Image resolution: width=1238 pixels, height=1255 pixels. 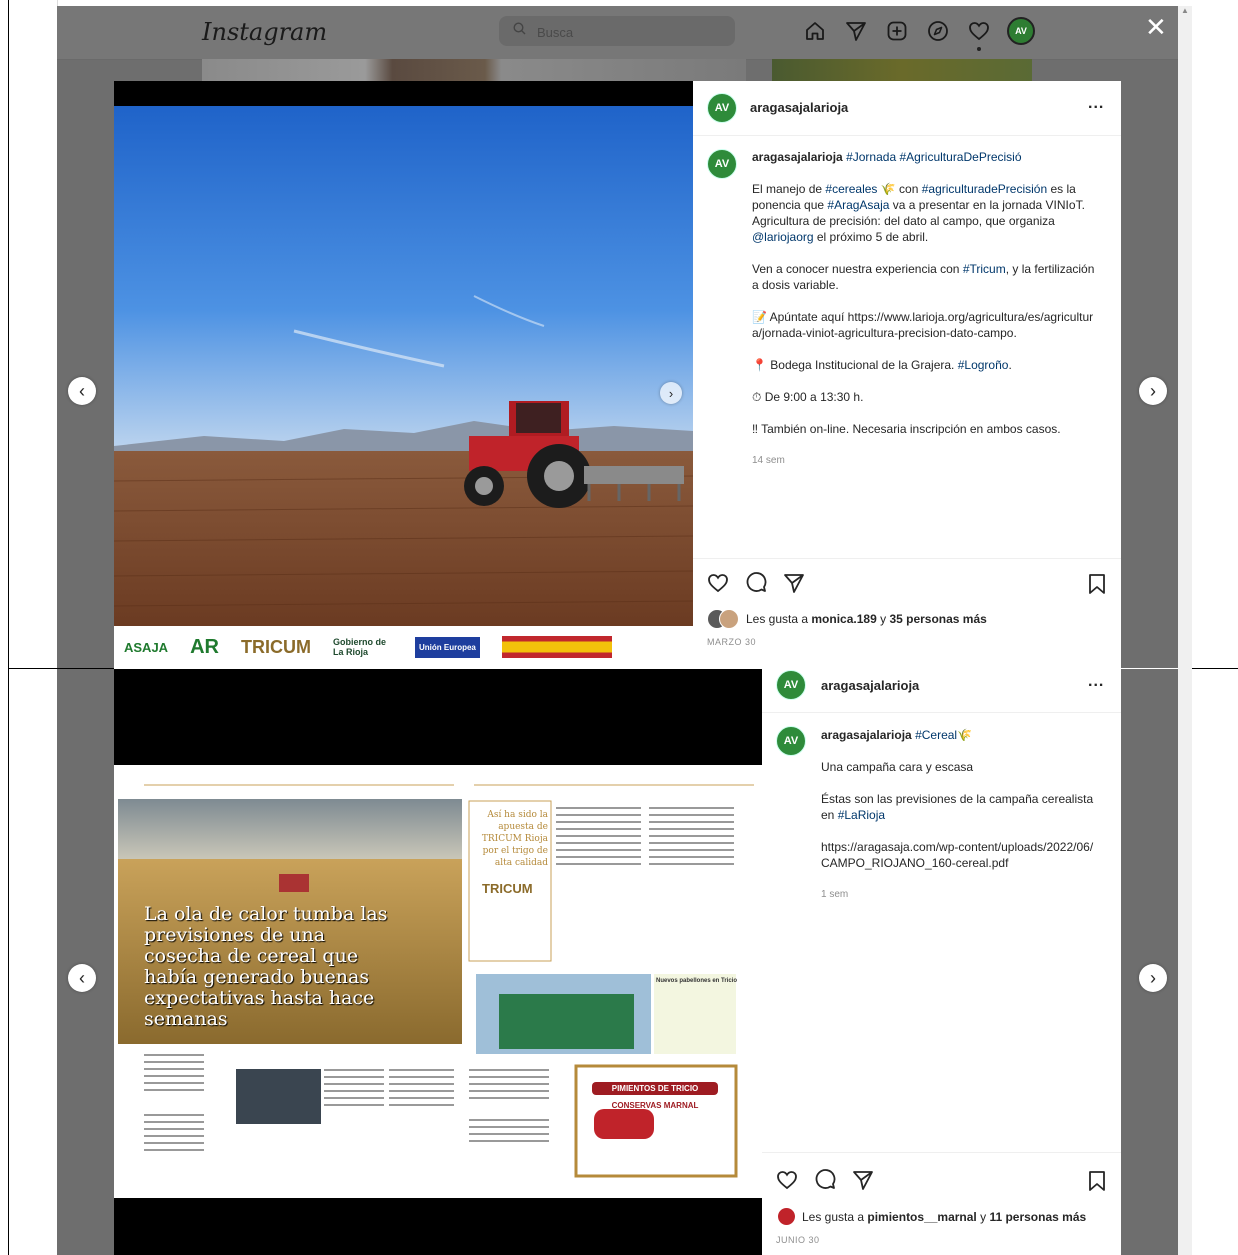 I want to click on media-next-arrow: ›, so click(x=671, y=393).